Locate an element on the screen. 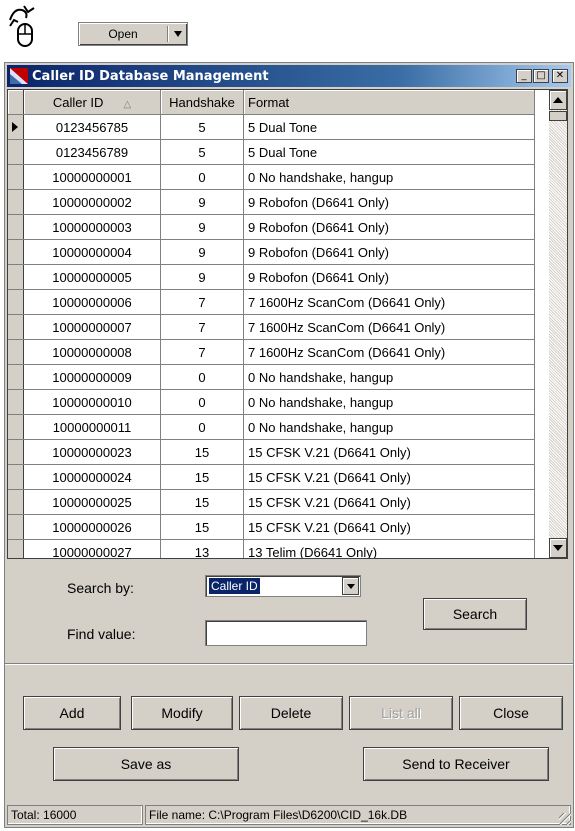 This screenshot has height=831, width=575. cell-caller-id: 0123456785 is located at coordinates (92, 127).